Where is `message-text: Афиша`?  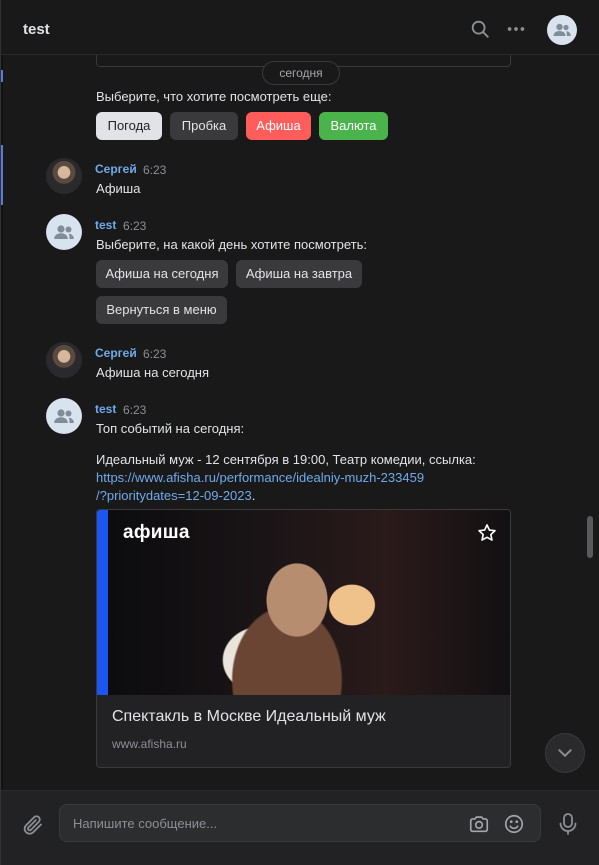 message-text: Афиша is located at coordinates (118, 188).